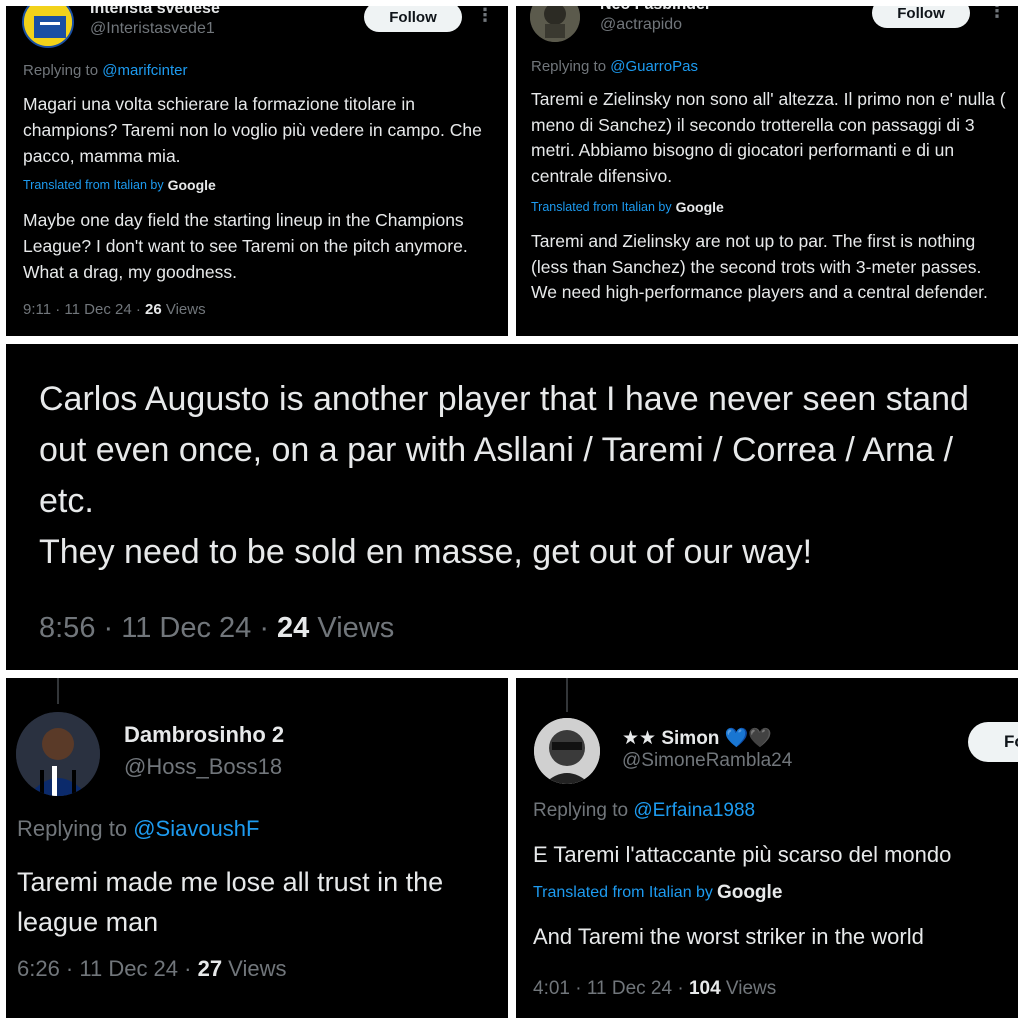 The height and width of the screenshot is (1024, 1024). I want to click on replying-to: Replying to @SiavoushF, so click(138, 829).